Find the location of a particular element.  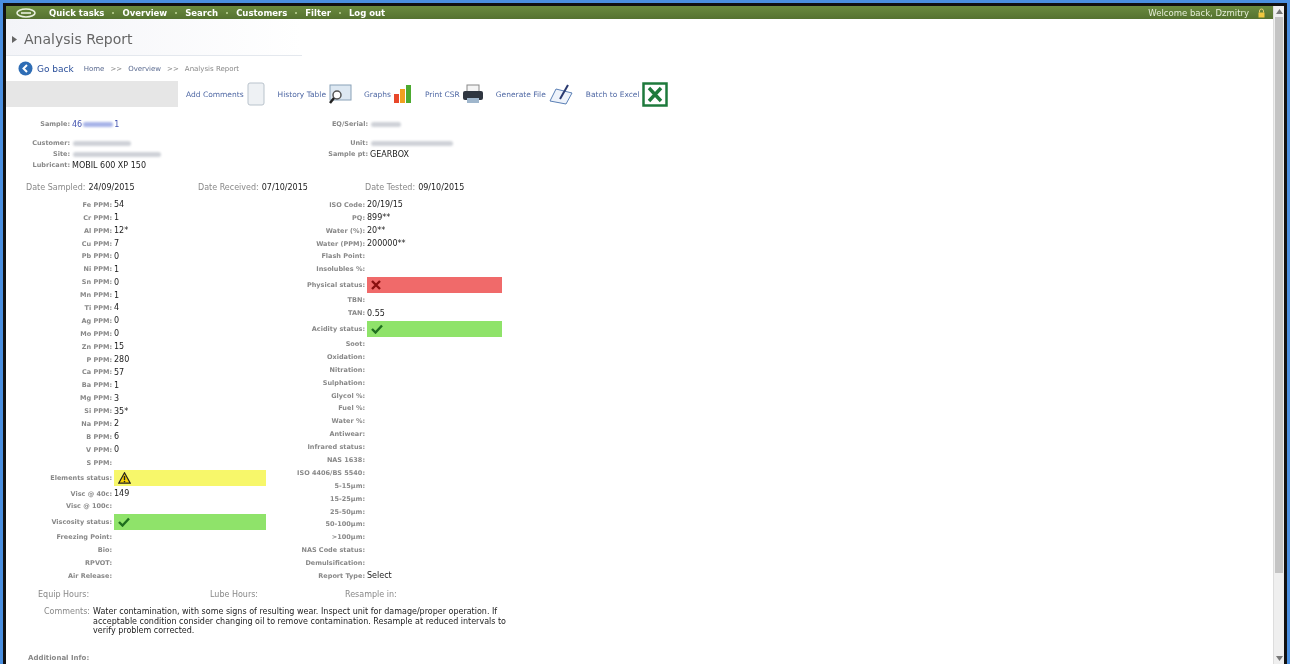

field-label: Lube Hours: is located at coordinates (235, 595).